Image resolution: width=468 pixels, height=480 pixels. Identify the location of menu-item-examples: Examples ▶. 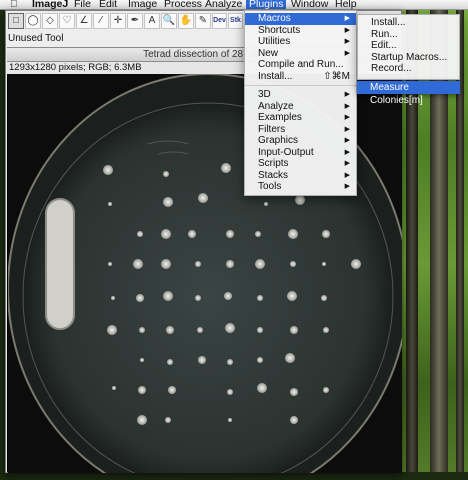
(300, 118).